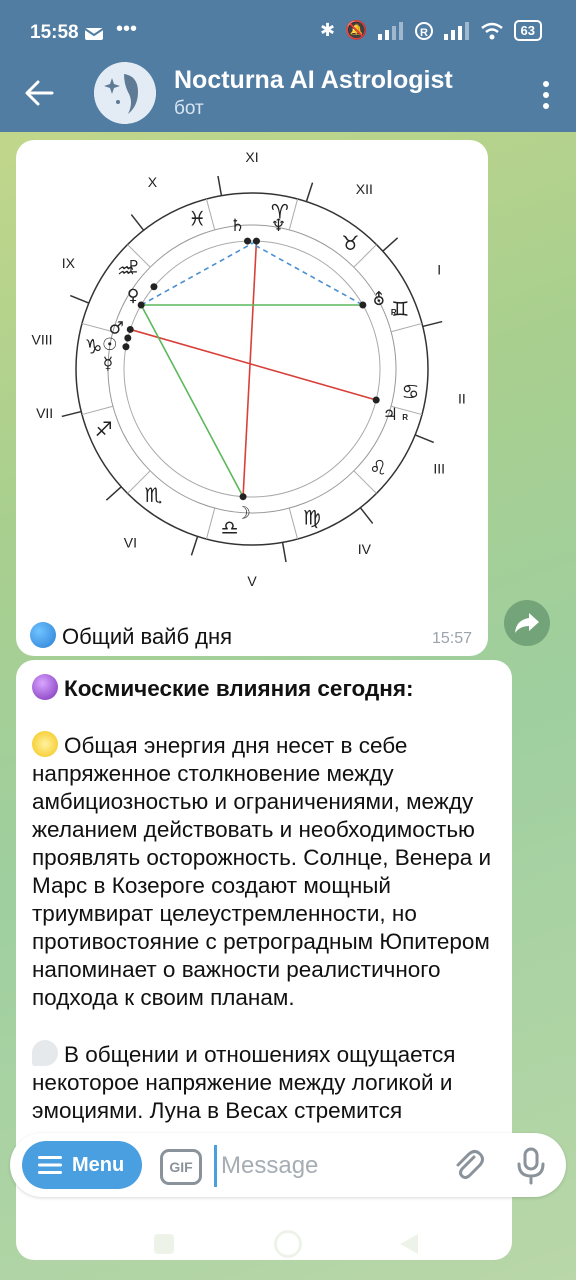 The height and width of the screenshot is (1280, 576). What do you see at coordinates (45, 687) in the screenshot?
I see `crystal-ball-emoji-icon` at bounding box center [45, 687].